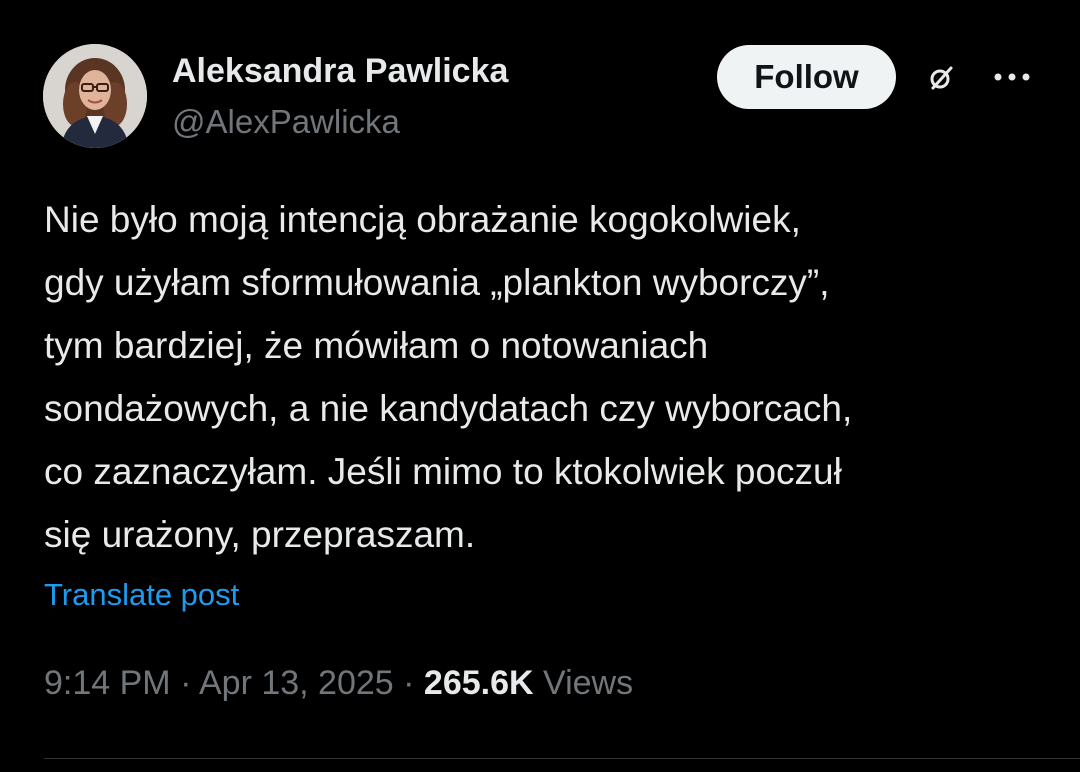  Describe the element at coordinates (286, 122) in the screenshot. I see `author-handle: @AlexPawlicka` at that location.